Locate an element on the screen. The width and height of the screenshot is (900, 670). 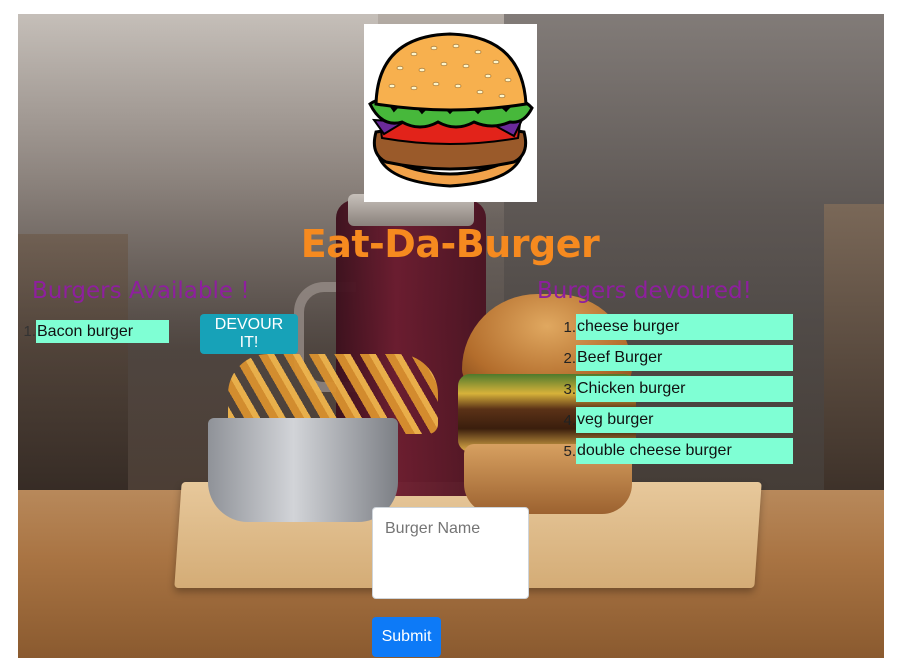
list-item-name: Beef Burger is located at coordinates (684, 358).